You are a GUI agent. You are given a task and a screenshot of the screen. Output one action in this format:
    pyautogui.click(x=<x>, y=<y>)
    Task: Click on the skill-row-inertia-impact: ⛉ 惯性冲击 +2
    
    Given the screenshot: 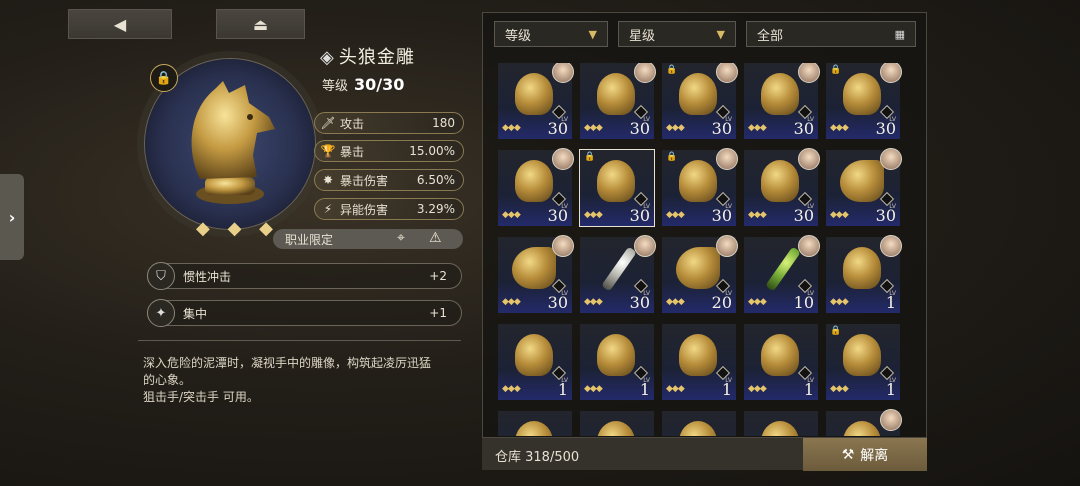 What is the action you would take?
    pyautogui.click(x=304, y=276)
    